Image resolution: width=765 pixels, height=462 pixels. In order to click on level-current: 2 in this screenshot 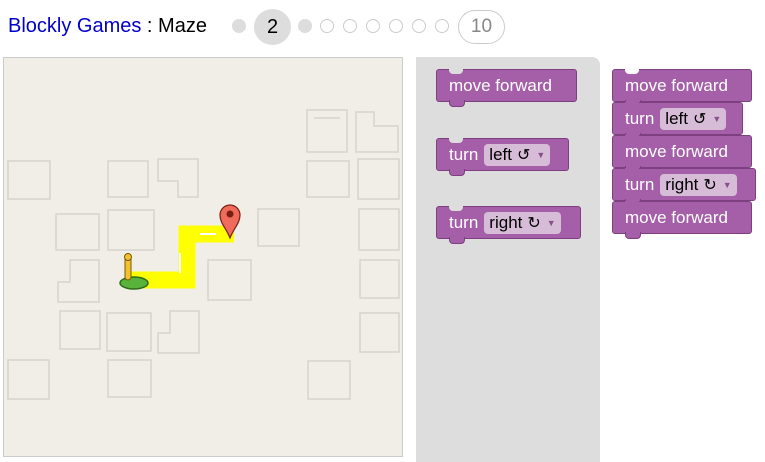, I will do `click(272, 27)`.